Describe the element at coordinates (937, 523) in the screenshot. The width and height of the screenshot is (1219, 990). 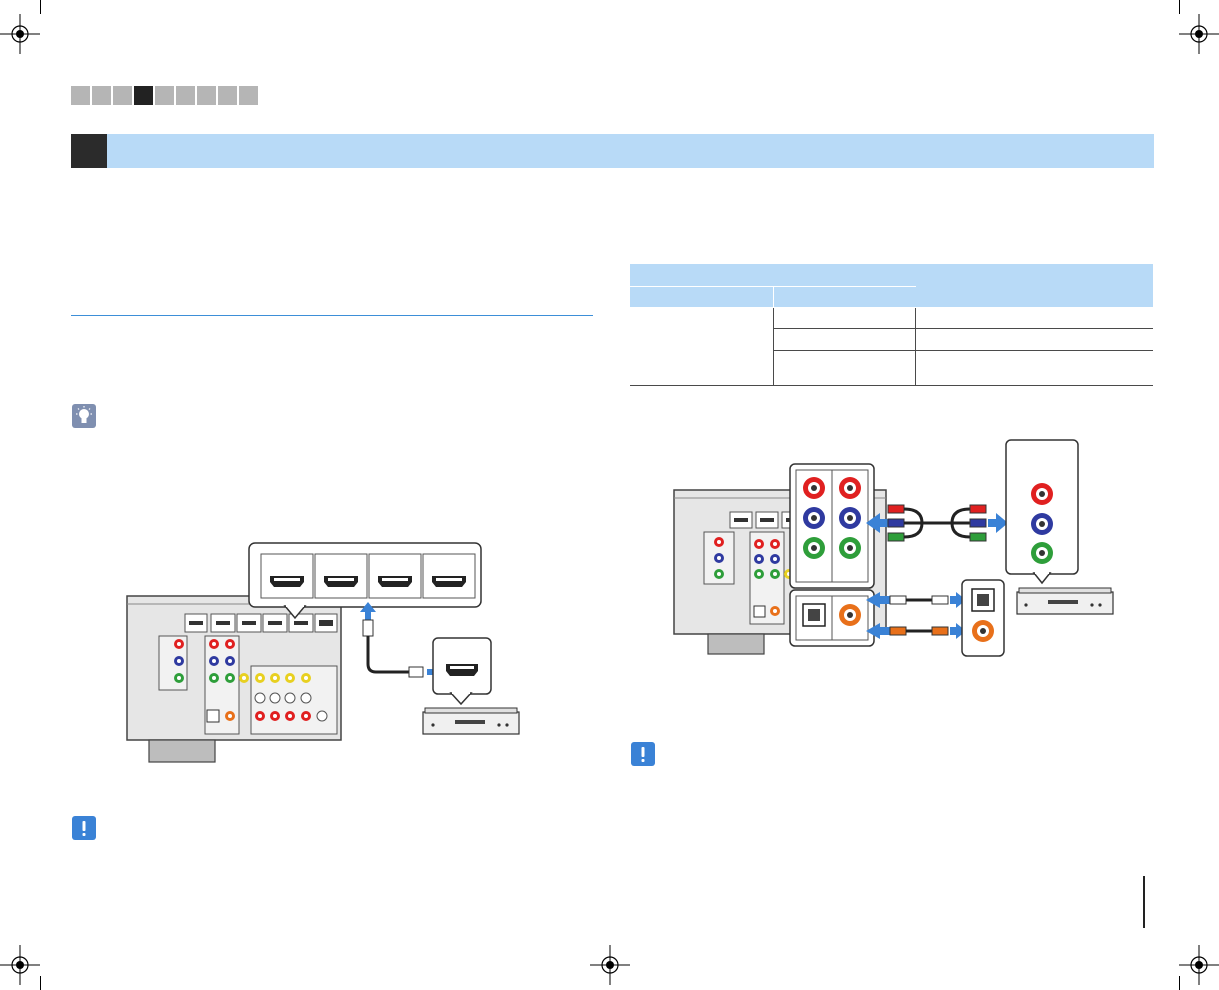
I see `component-video-cable` at that location.